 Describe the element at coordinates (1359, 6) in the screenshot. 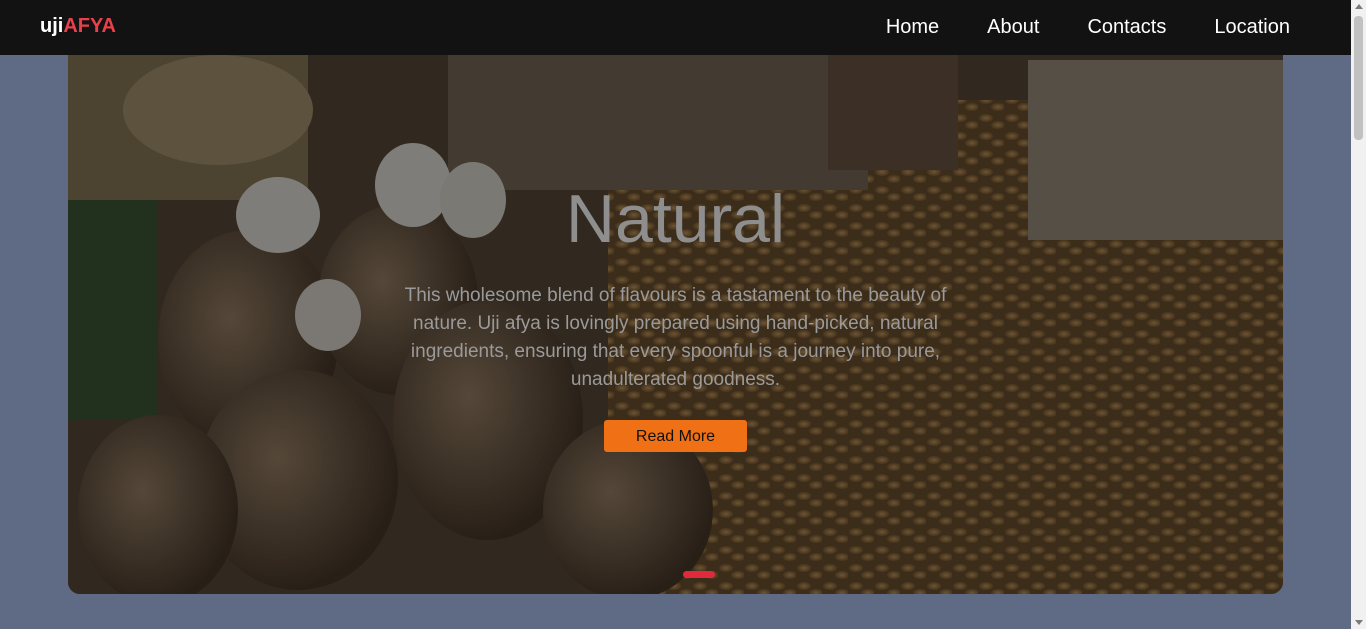

I see `scroll-up-arrow-icon` at that location.